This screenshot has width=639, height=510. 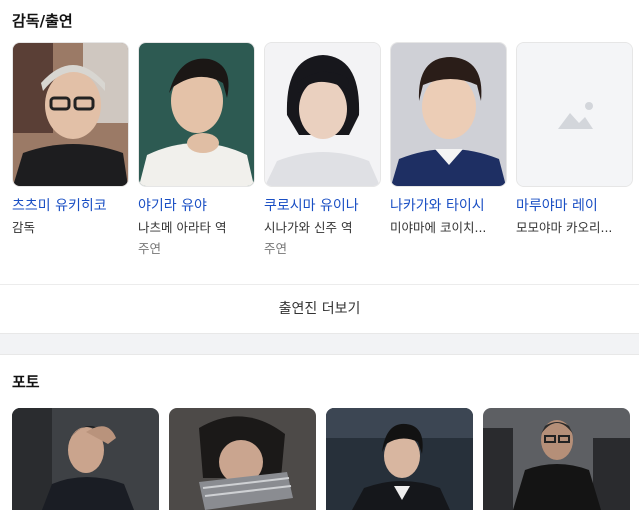 What do you see at coordinates (196, 206) in the screenshot?
I see `cast-name: 야기라 유야` at bounding box center [196, 206].